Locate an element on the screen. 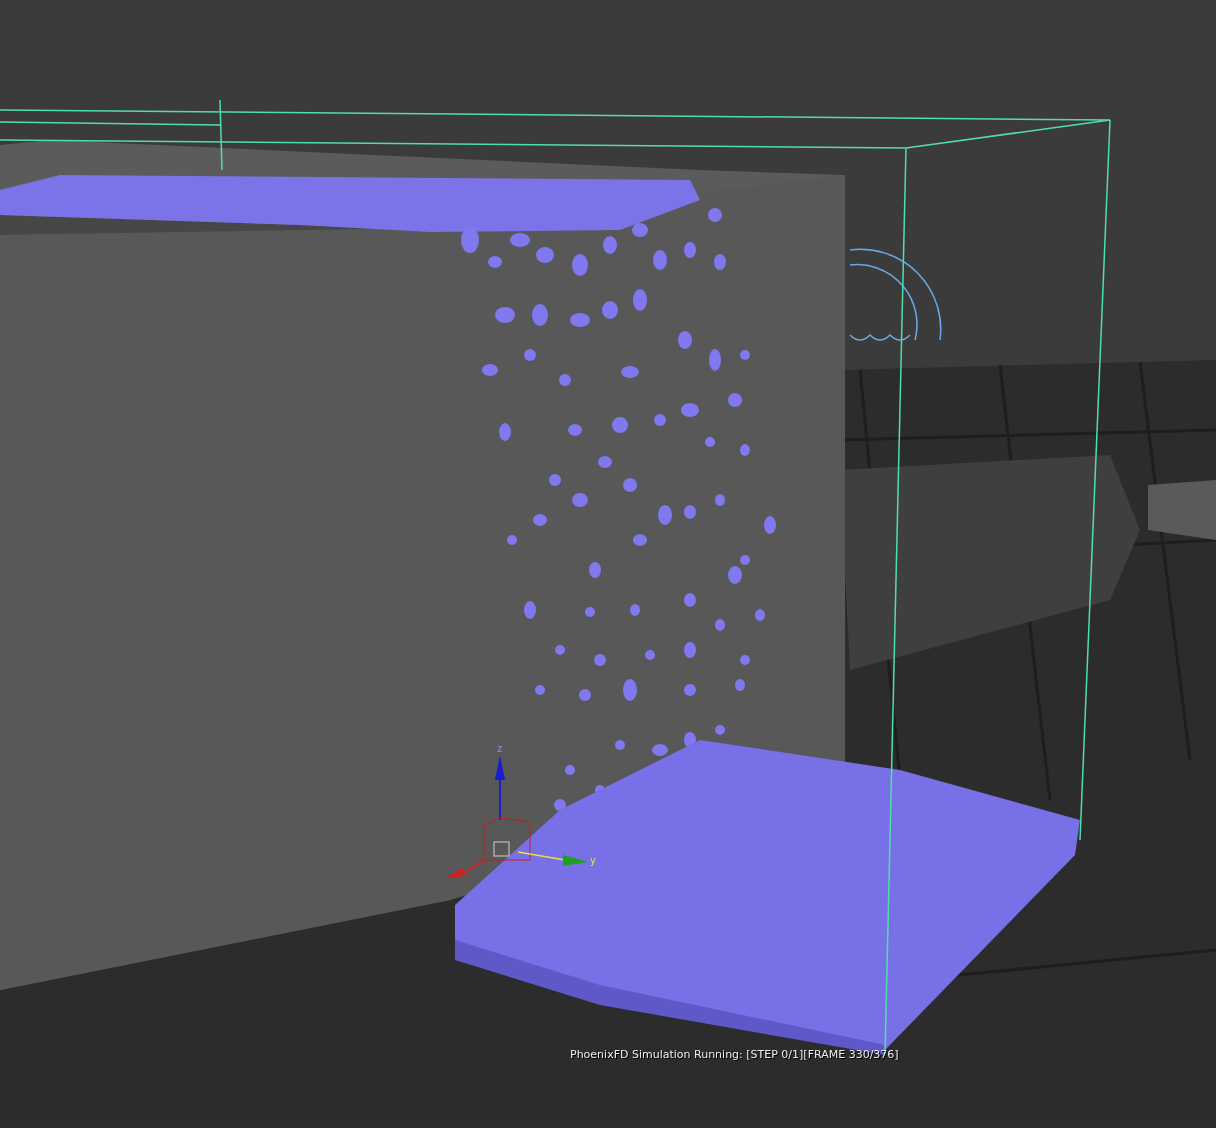 This screenshot has height=1128, width=1216. axis-label: z is located at coordinates (500, 748).